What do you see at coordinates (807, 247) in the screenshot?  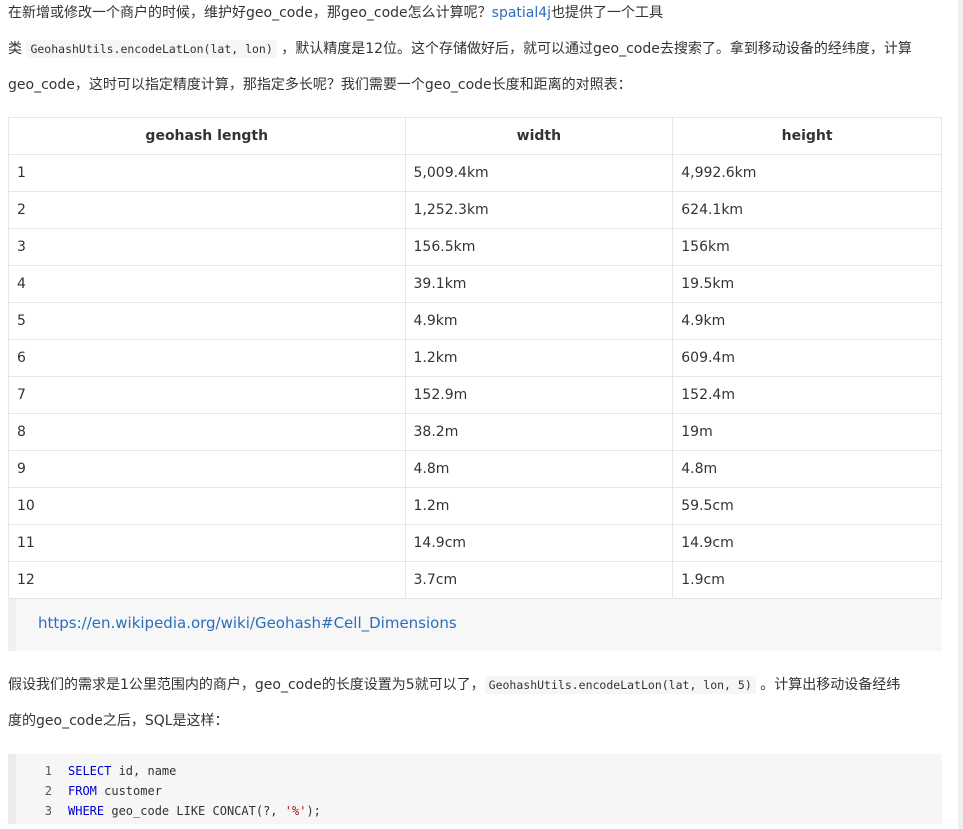 I see `cell-height: 156km` at bounding box center [807, 247].